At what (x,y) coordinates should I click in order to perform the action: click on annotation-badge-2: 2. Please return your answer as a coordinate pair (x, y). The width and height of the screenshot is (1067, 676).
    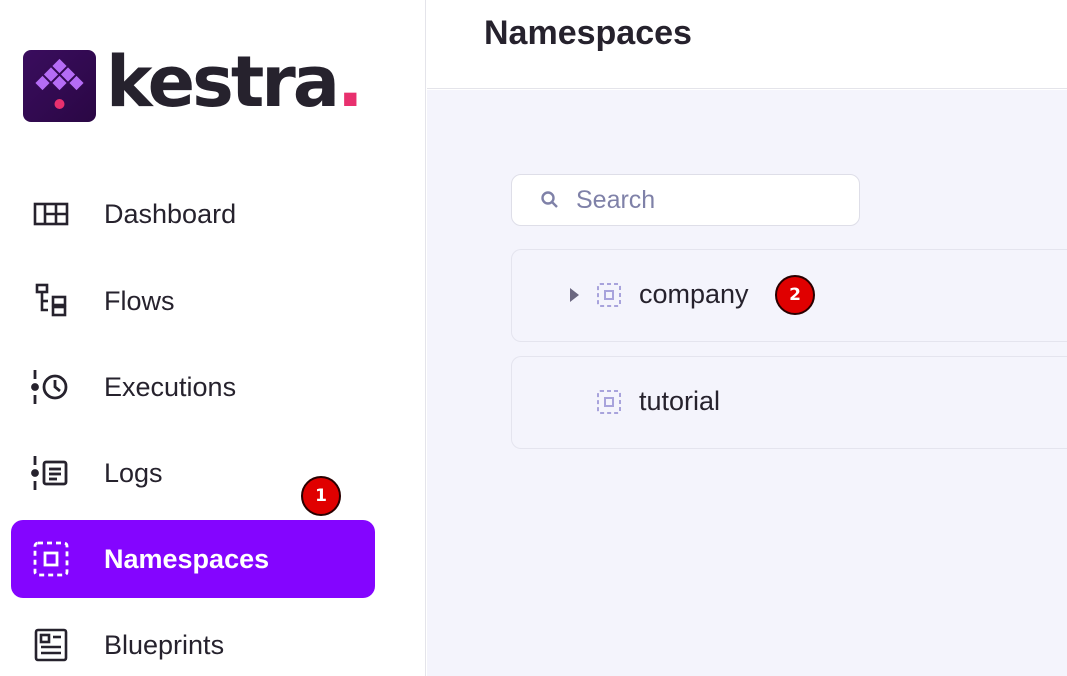
    Looking at the image, I should click on (795, 295).